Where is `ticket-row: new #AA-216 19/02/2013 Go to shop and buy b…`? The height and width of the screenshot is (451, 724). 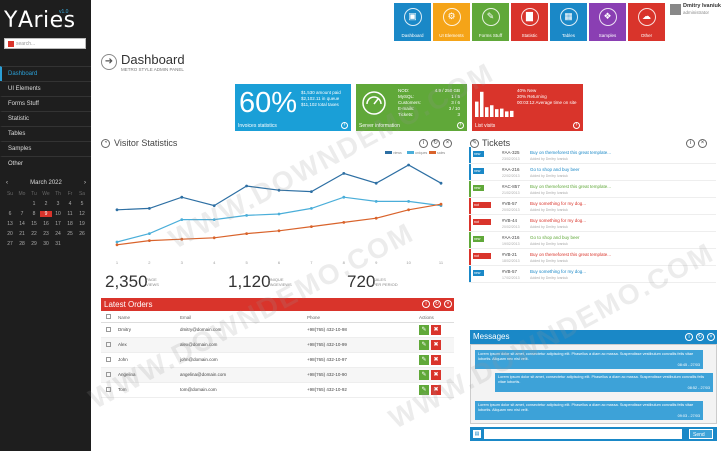 ticket-row: new #AA-216 19/02/2013 Go to shop and buy b… is located at coordinates (592, 240).